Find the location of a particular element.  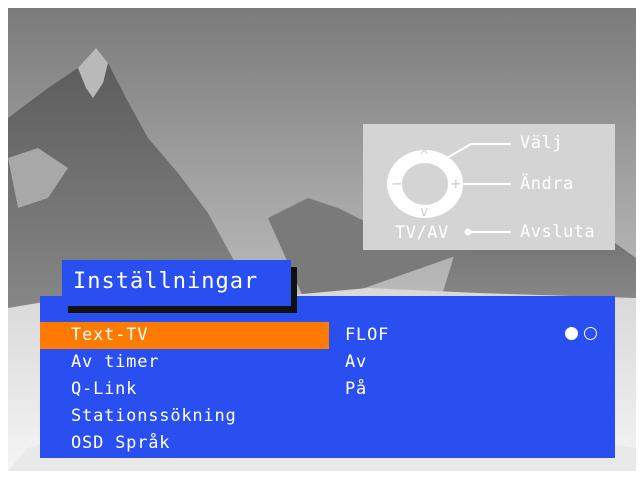

select-label: Välj is located at coordinates (541, 143).